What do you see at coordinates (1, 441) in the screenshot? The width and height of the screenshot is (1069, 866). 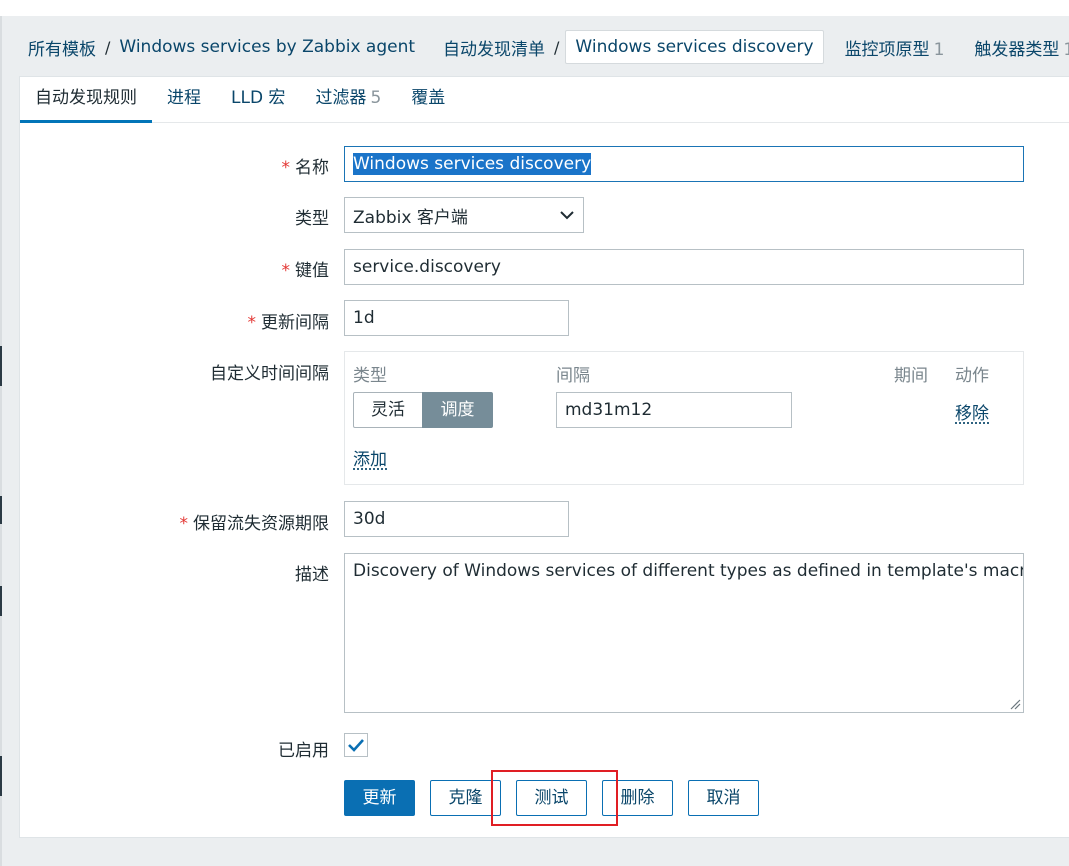 I see `left-edge` at bounding box center [1, 441].